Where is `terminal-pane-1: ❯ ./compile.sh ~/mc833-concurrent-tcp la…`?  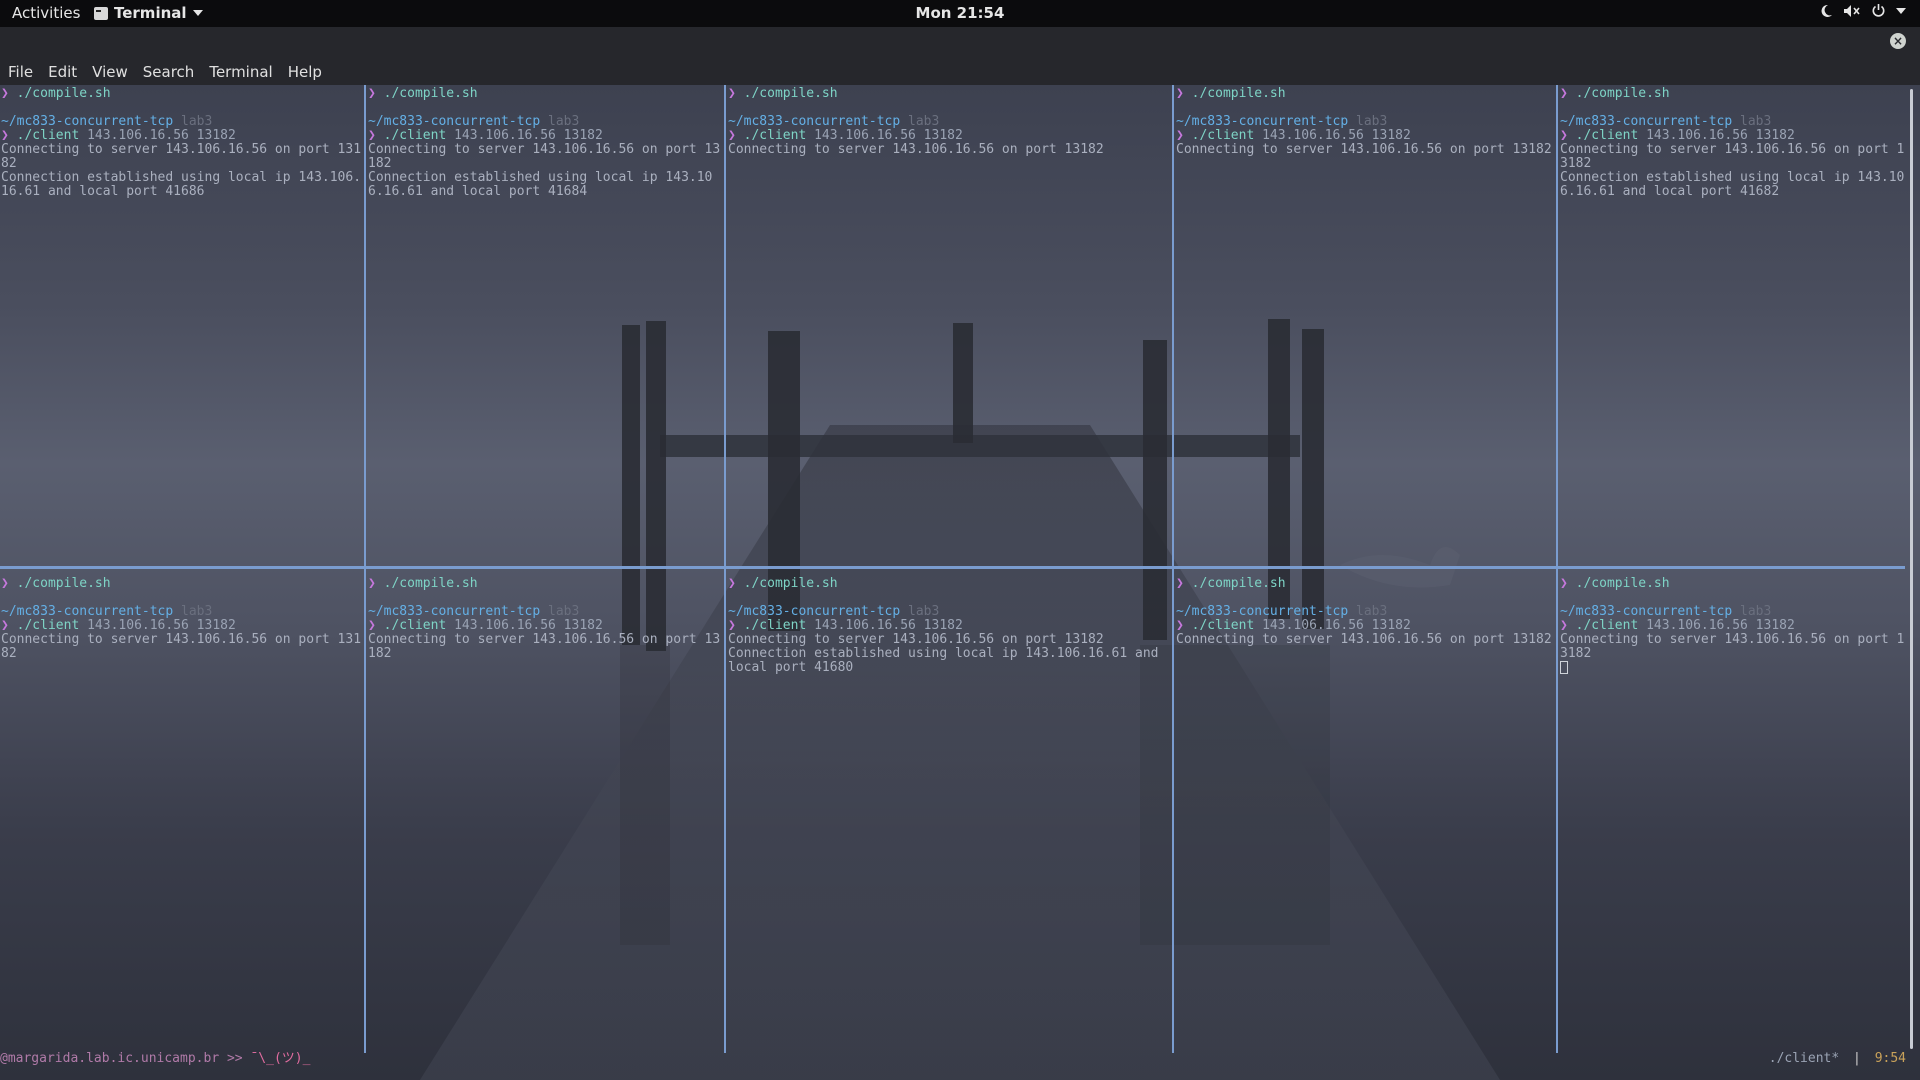 terminal-pane-1: ❯ ./compile.sh ~/mc833-concurrent-tcp la… is located at coordinates (181, 324).